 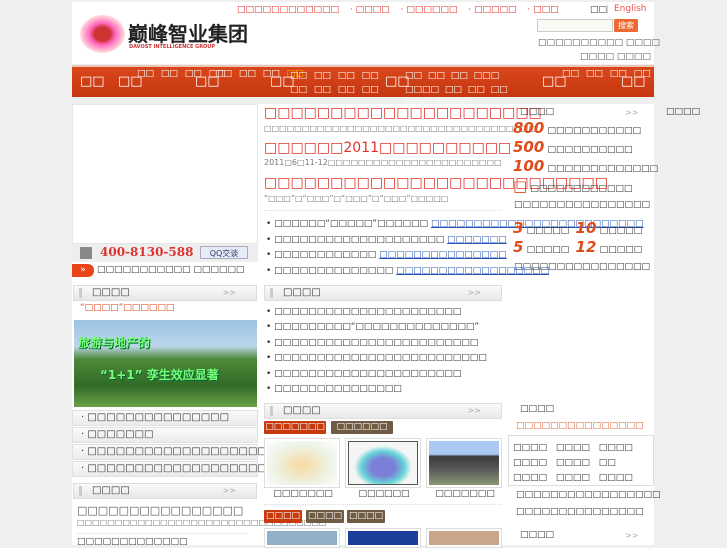 What do you see at coordinates (626, 25) in the screenshot?
I see `search-button: 搜索` at bounding box center [626, 25].